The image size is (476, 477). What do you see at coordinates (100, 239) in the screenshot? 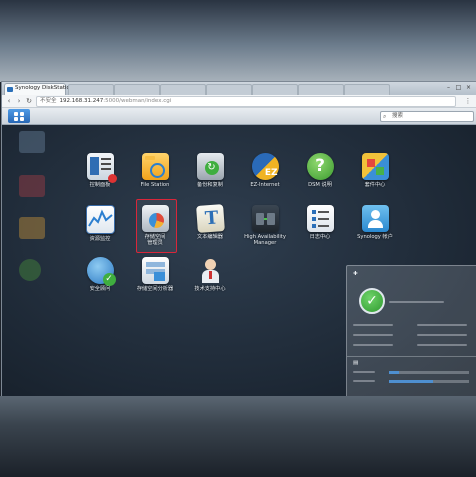
I see `app-label: 资源监控` at bounding box center [100, 239].